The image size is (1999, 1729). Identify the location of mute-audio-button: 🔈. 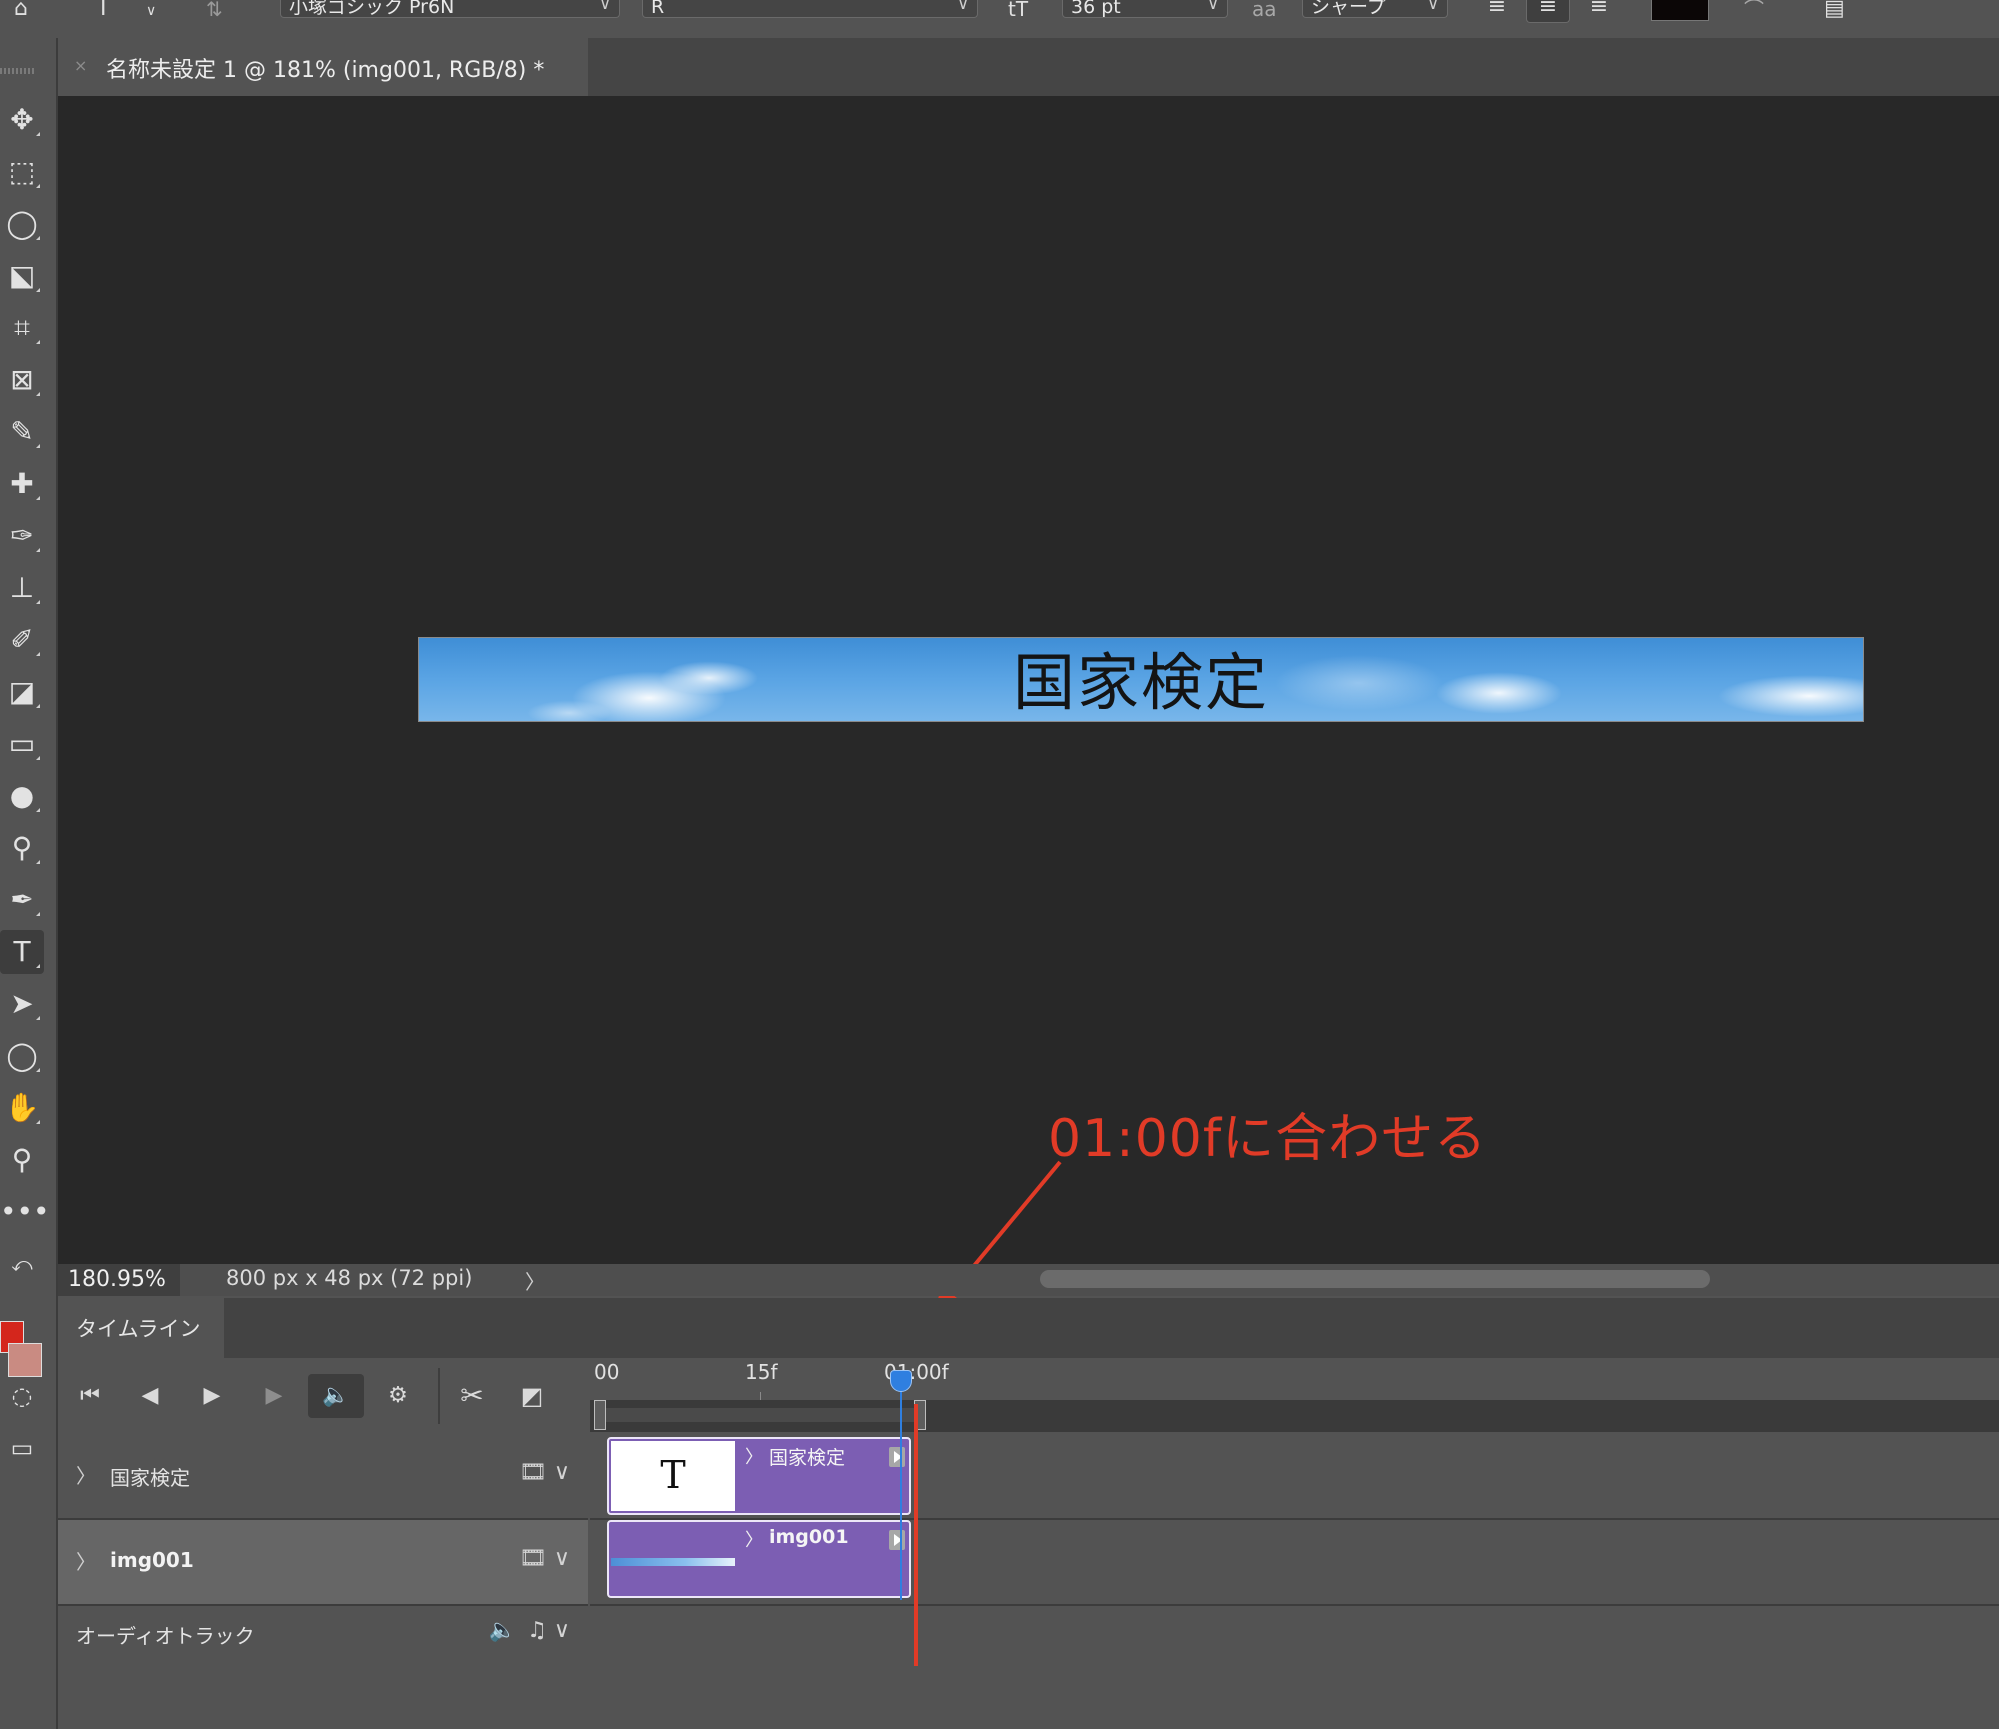
(336, 1396).